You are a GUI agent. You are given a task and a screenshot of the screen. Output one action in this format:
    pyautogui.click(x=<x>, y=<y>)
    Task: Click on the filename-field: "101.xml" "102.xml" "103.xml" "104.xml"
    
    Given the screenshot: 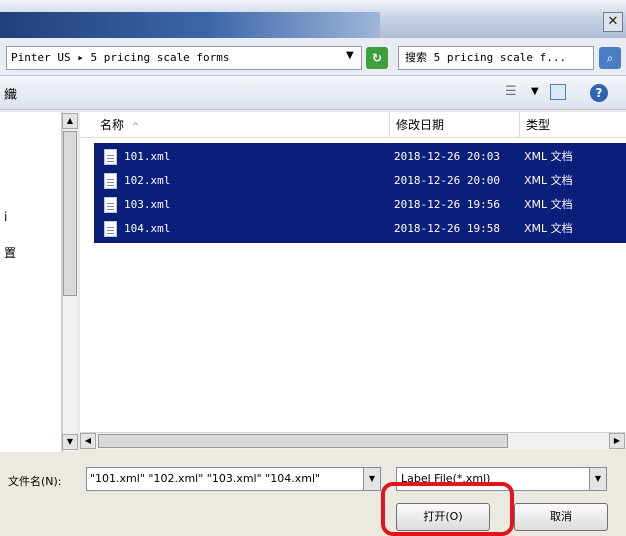 What is the action you would take?
    pyautogui.click(x=225, y=479)
    